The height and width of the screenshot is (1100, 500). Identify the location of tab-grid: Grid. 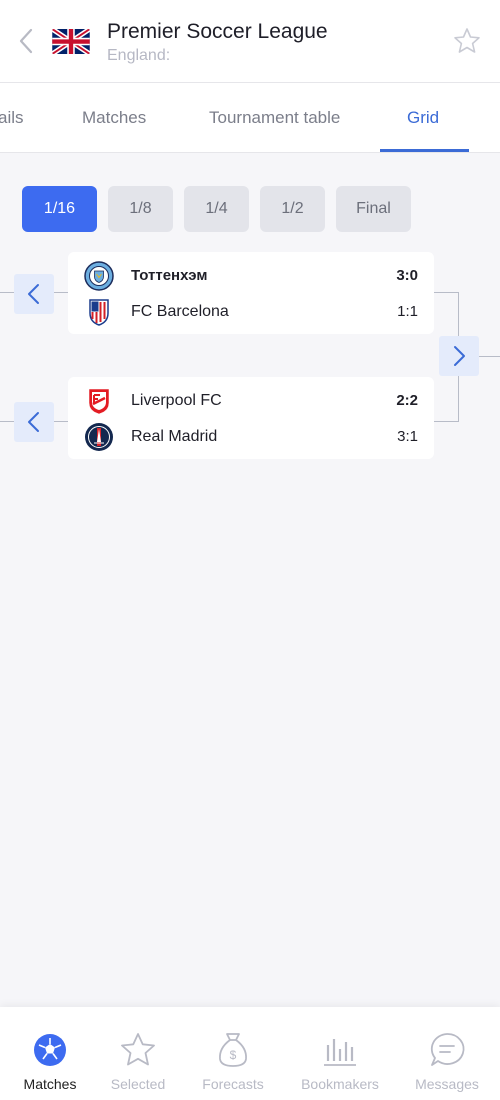
(423, 118).